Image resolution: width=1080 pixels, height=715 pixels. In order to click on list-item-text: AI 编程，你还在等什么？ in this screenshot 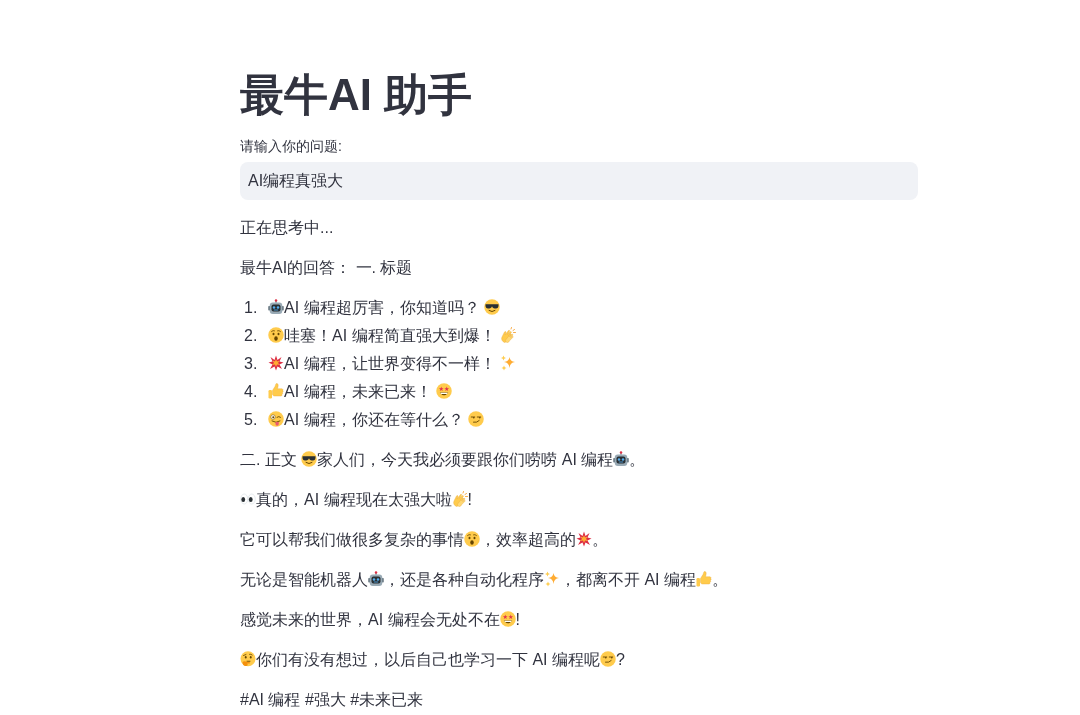, I will do `click(374, 419)`.